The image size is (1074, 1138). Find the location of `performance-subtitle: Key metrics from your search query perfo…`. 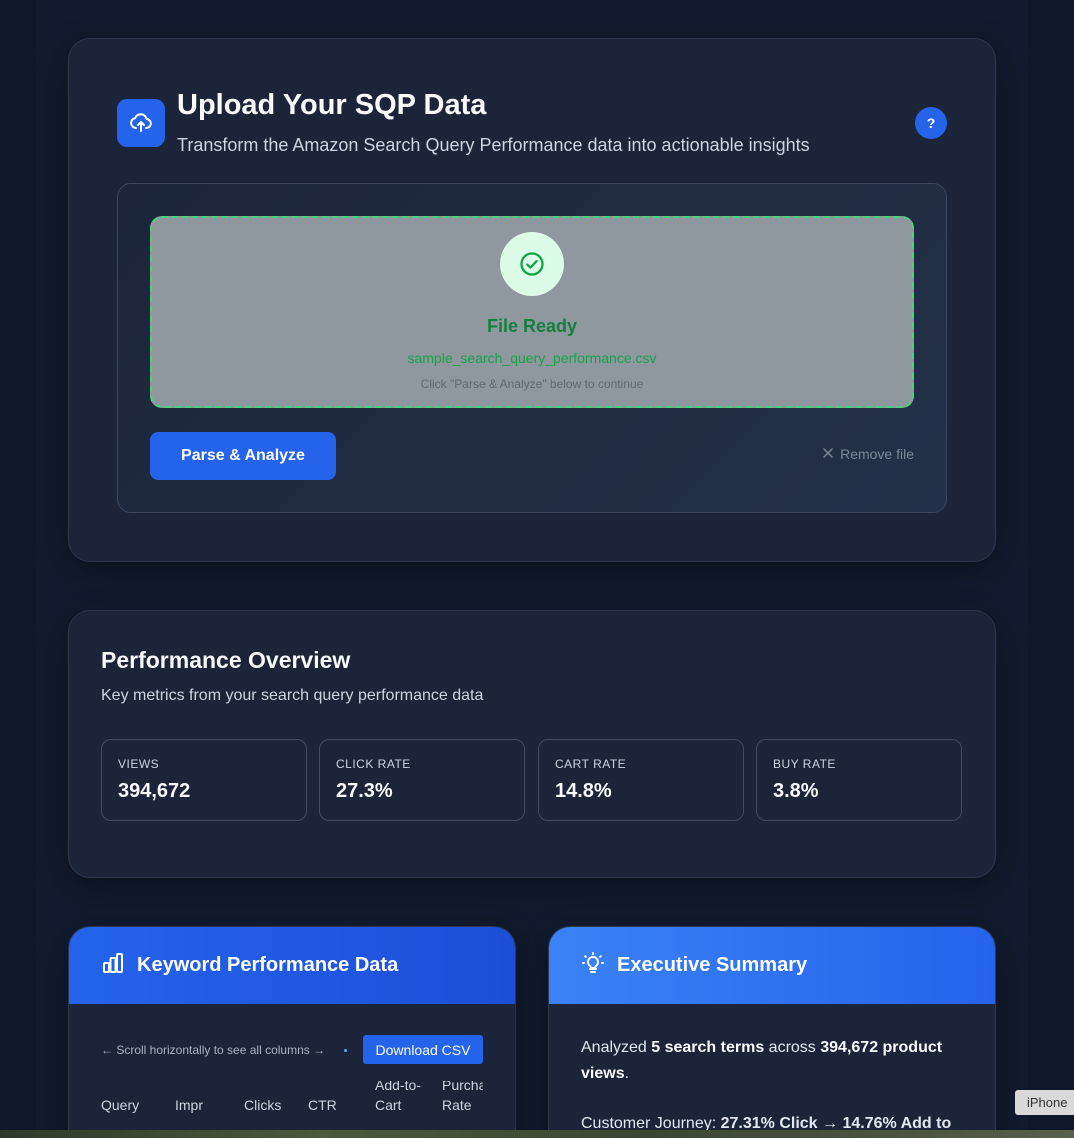

performance-subtitle: Key metrics from your search query perfo… is located at coordinates (292, 695).